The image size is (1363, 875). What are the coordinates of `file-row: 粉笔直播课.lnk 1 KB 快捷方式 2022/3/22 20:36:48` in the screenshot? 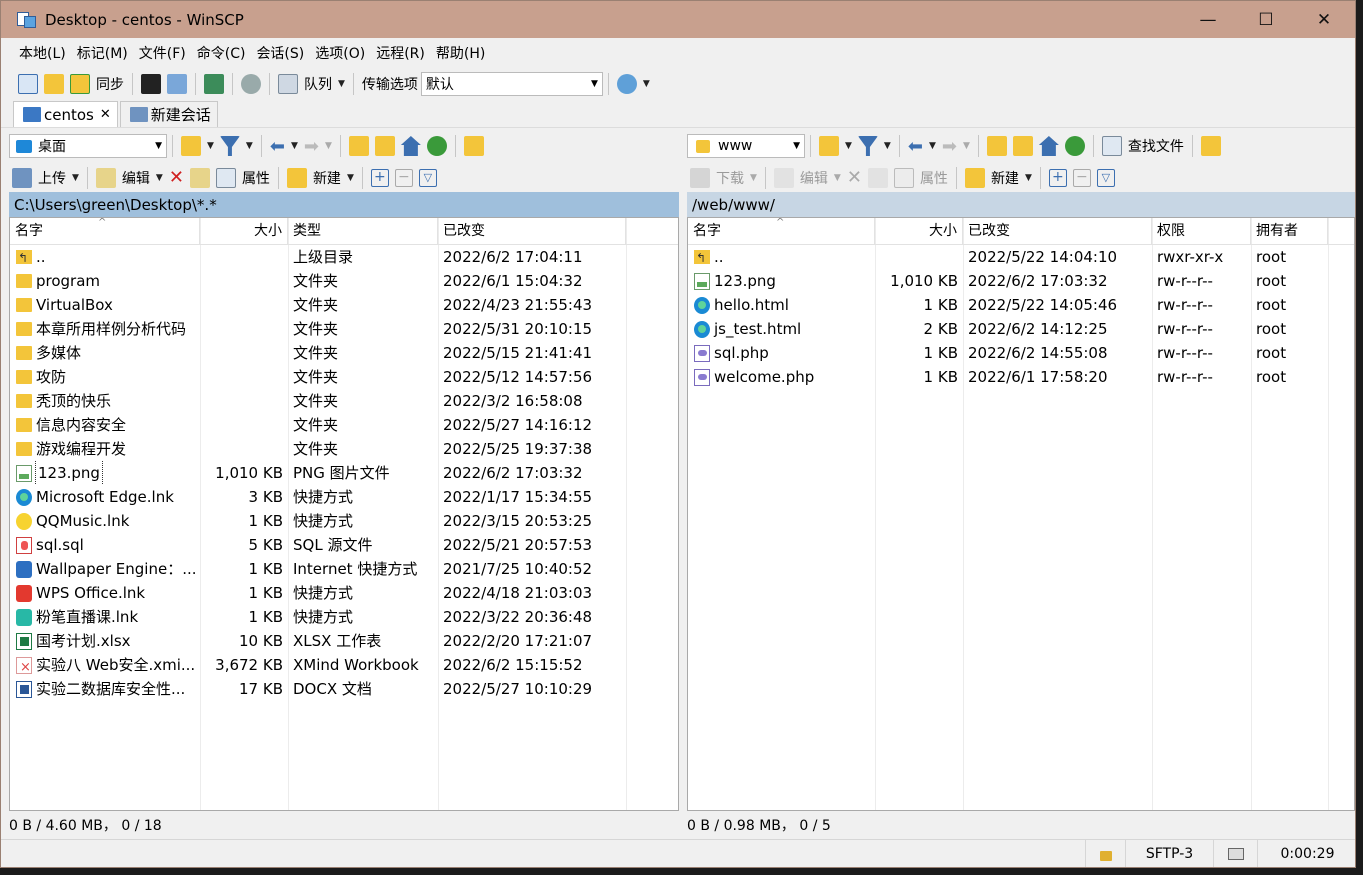 It's located at (344, 617).